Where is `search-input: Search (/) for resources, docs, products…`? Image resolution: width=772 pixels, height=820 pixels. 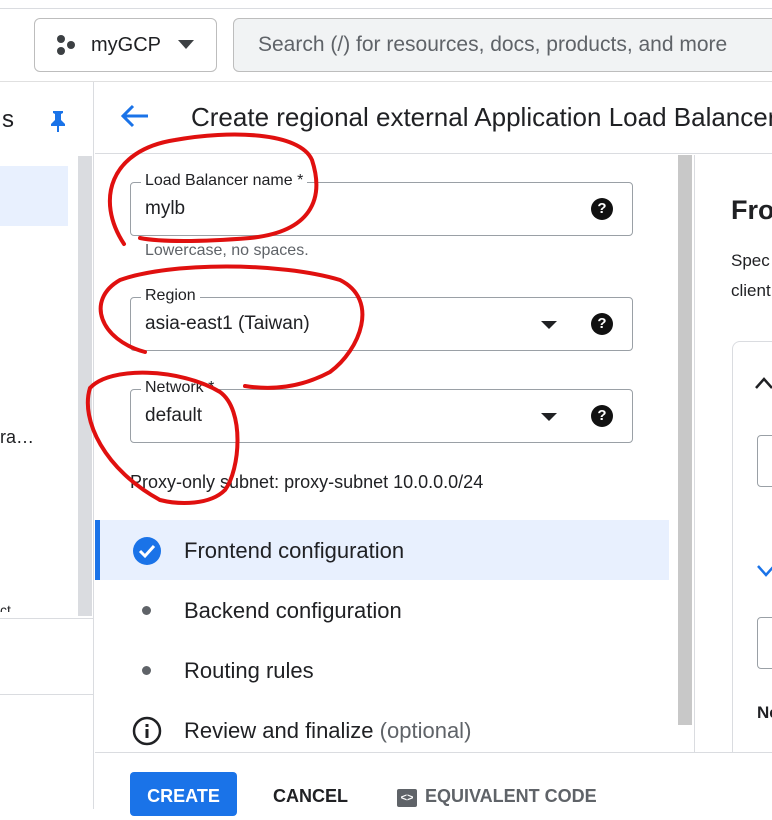
search-input: Search (/) for resources, docs, products… is located at coordinates (502, 45).